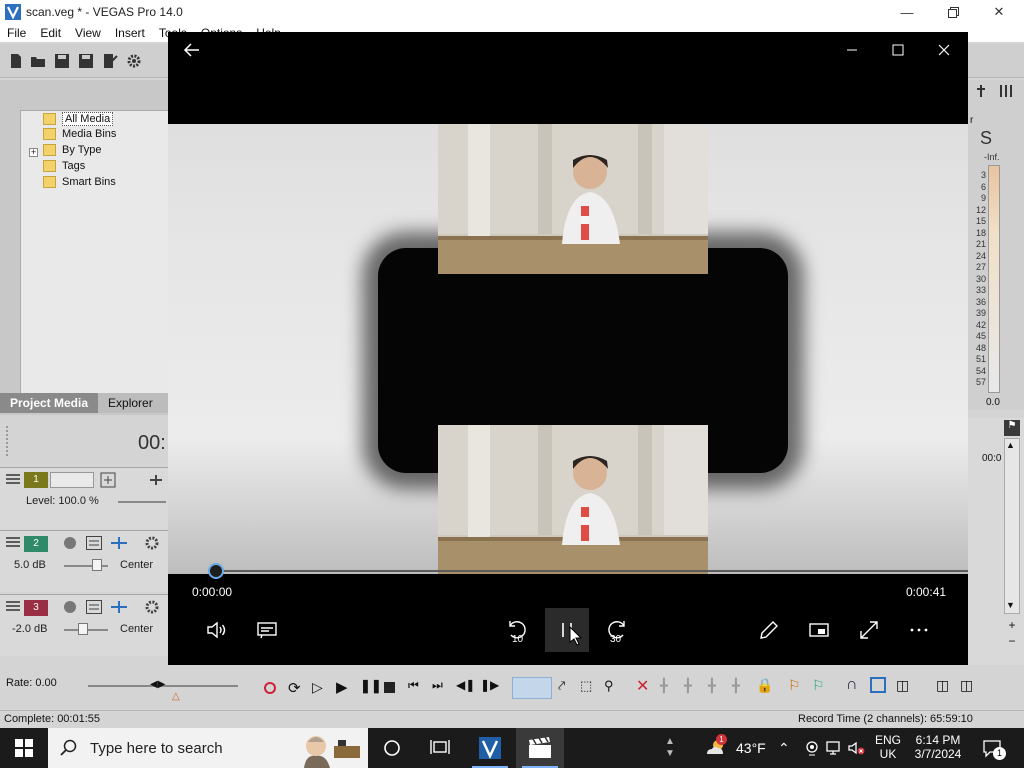  I want to click on envelope-tool-icon: ⤤, so click(561, 686).